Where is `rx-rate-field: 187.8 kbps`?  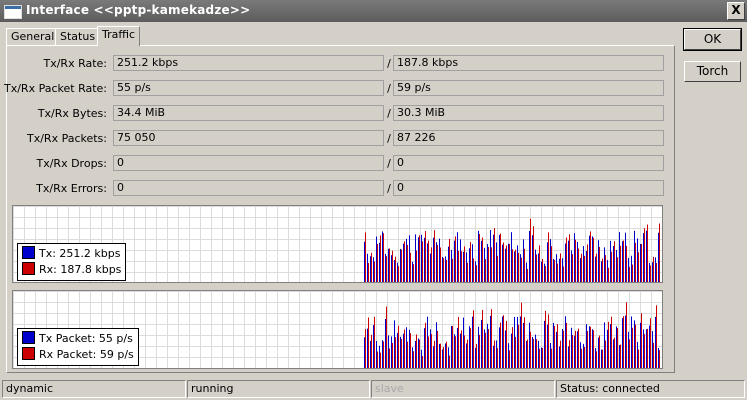 rx-rate-field: 187.8 kbps is located at coordinates (528, 63).